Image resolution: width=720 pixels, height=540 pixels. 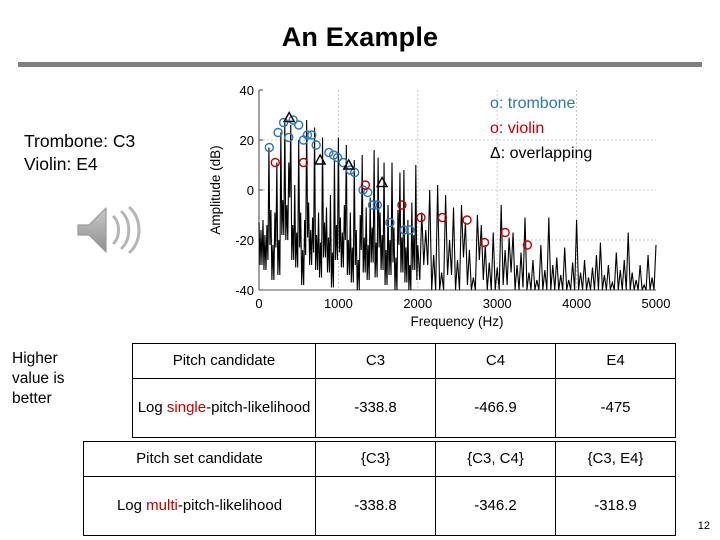 What do you see at coordinates (615, 361) in the screenshot?
I see `header-col-3: E4` at bounding box center [615, 361].